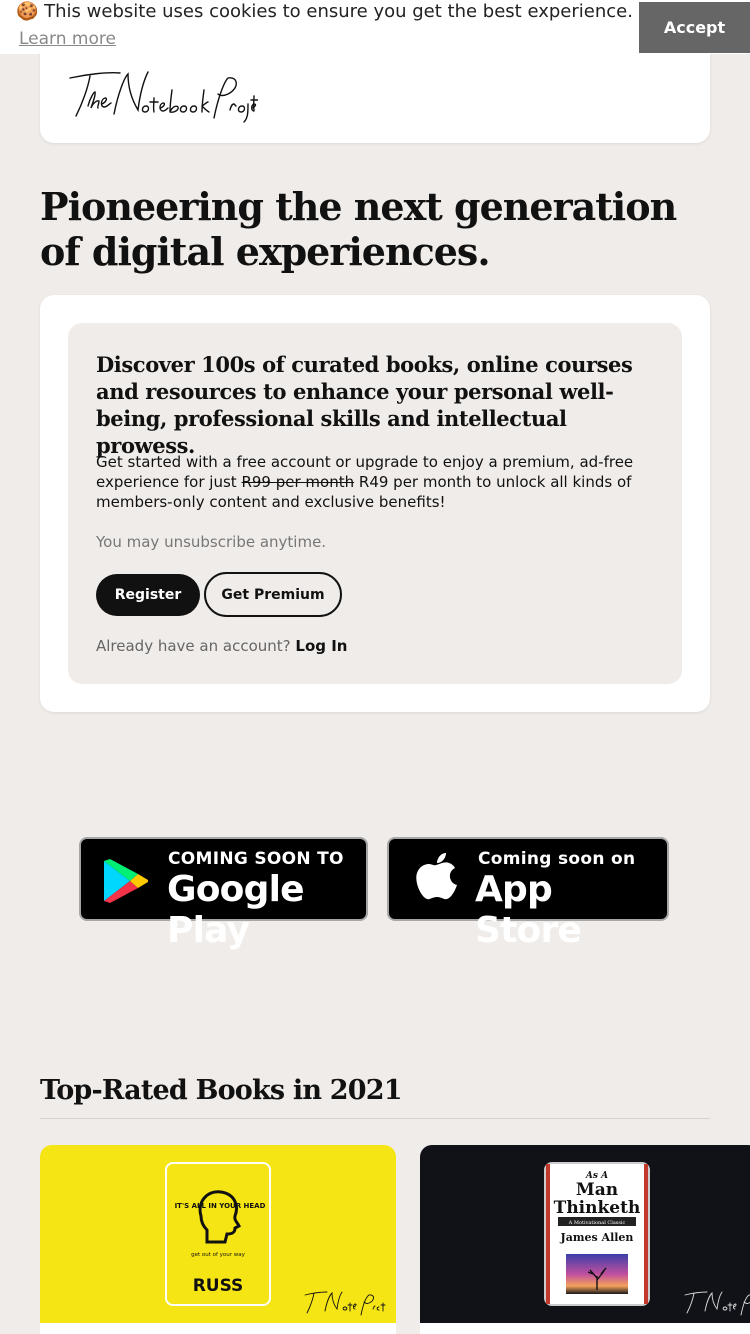 This screenshot has width=750, height=1334. I want to click on cookie-icon: 🍪, so click(27, 11).